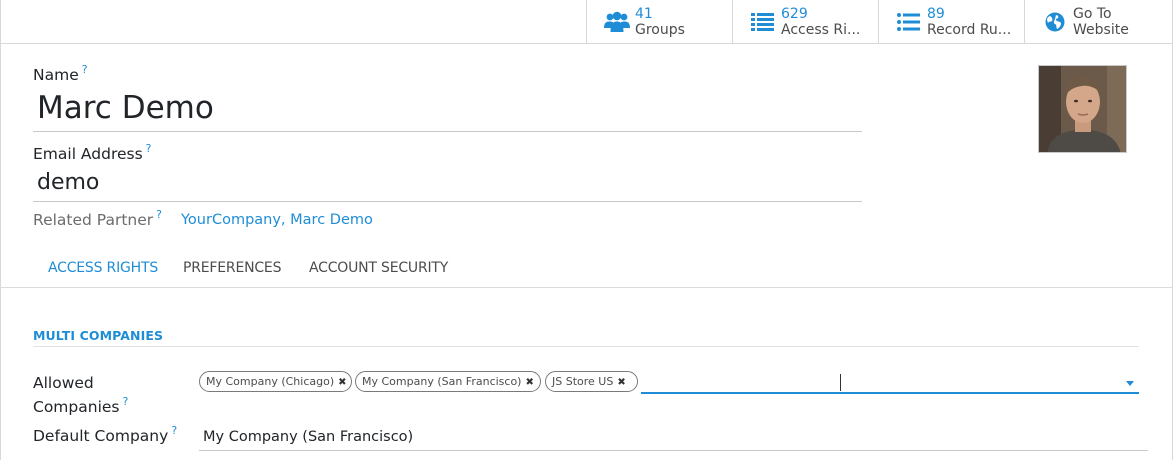 The width and height of the screenshot is (1173, 460). Describe the element at coordinates (936, 13) in the screenshot. I see `record-rules-count: 89` at that location.